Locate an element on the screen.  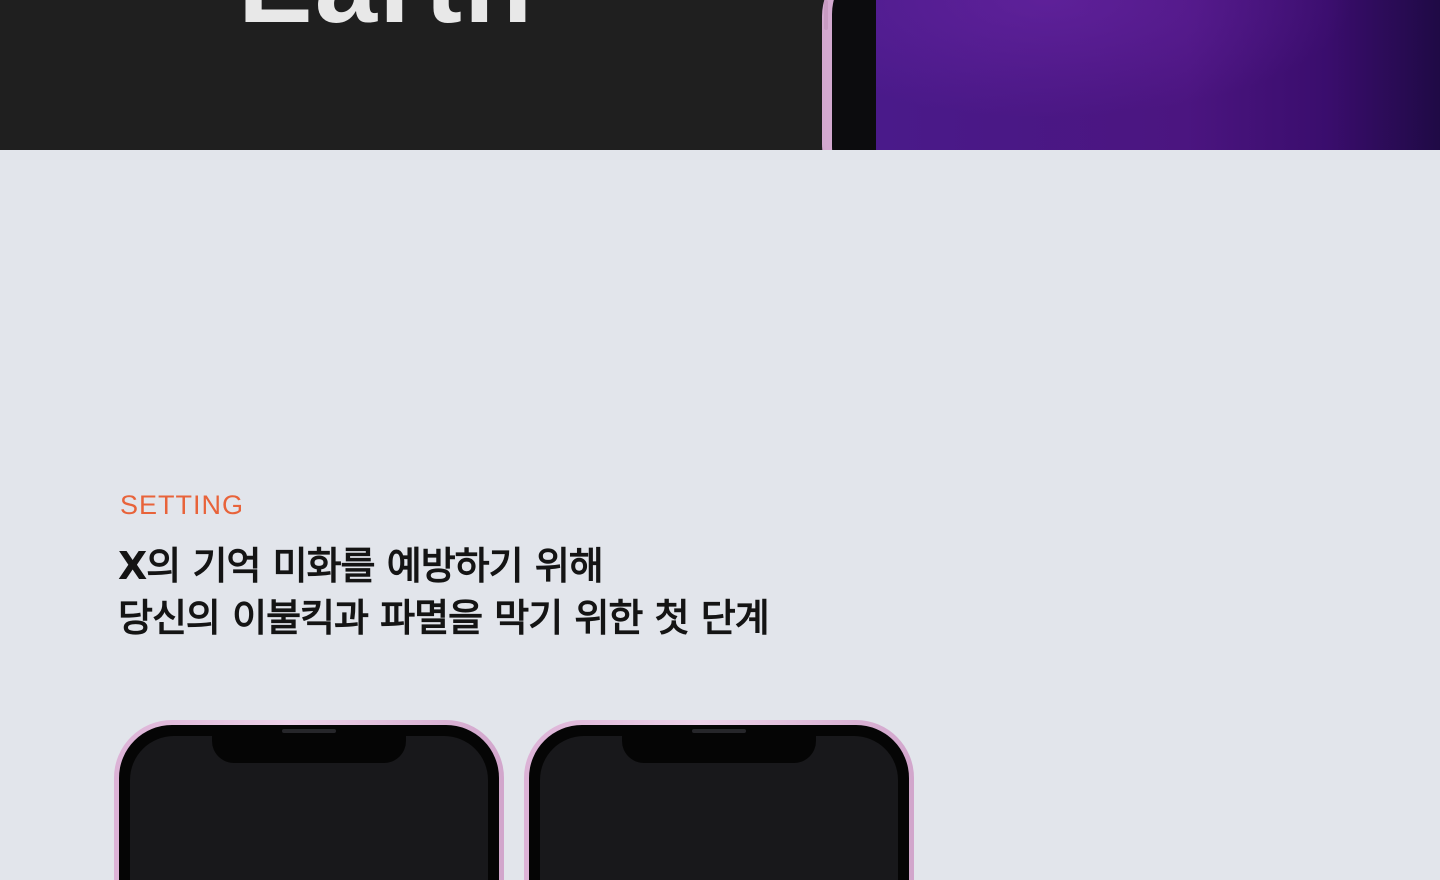
headline-line-2: 당신의 이불킥과 파멸을 막기 위한 첫 단계 is located at coordinates (444, 618).